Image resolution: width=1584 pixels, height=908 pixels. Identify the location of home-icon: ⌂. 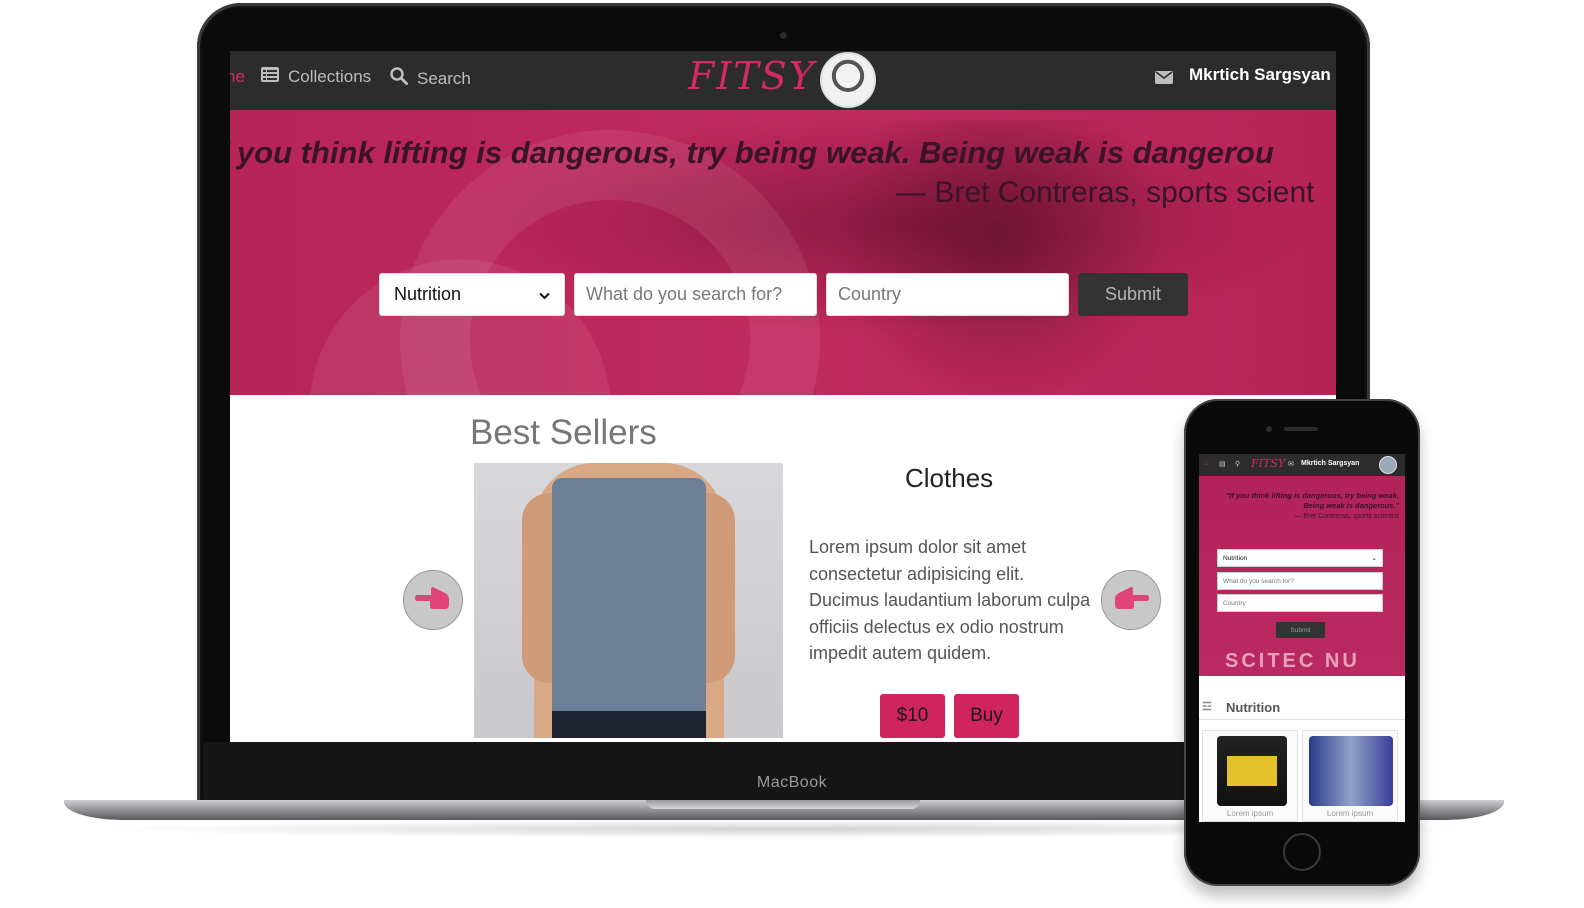
(1206, 463).